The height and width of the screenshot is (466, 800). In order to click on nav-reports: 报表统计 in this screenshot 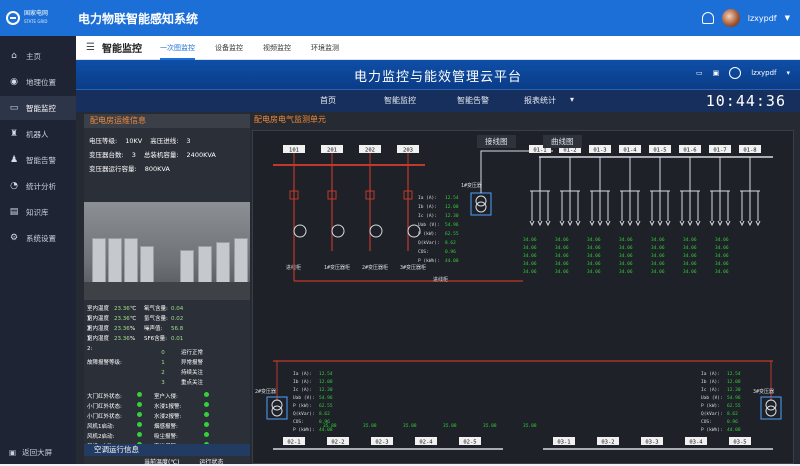, I will do `click(540, 100)`.